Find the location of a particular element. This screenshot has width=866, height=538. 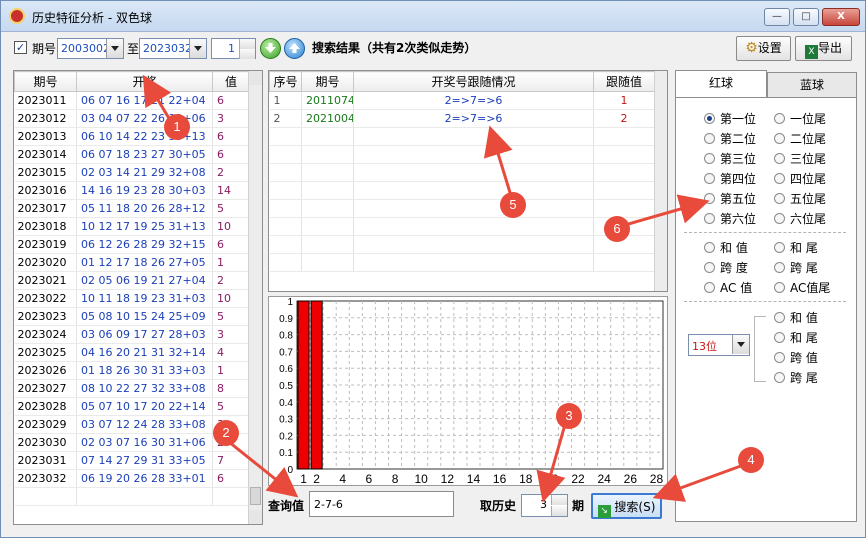

annotation-marker-5: 5 is located at coordinates (513, 205).